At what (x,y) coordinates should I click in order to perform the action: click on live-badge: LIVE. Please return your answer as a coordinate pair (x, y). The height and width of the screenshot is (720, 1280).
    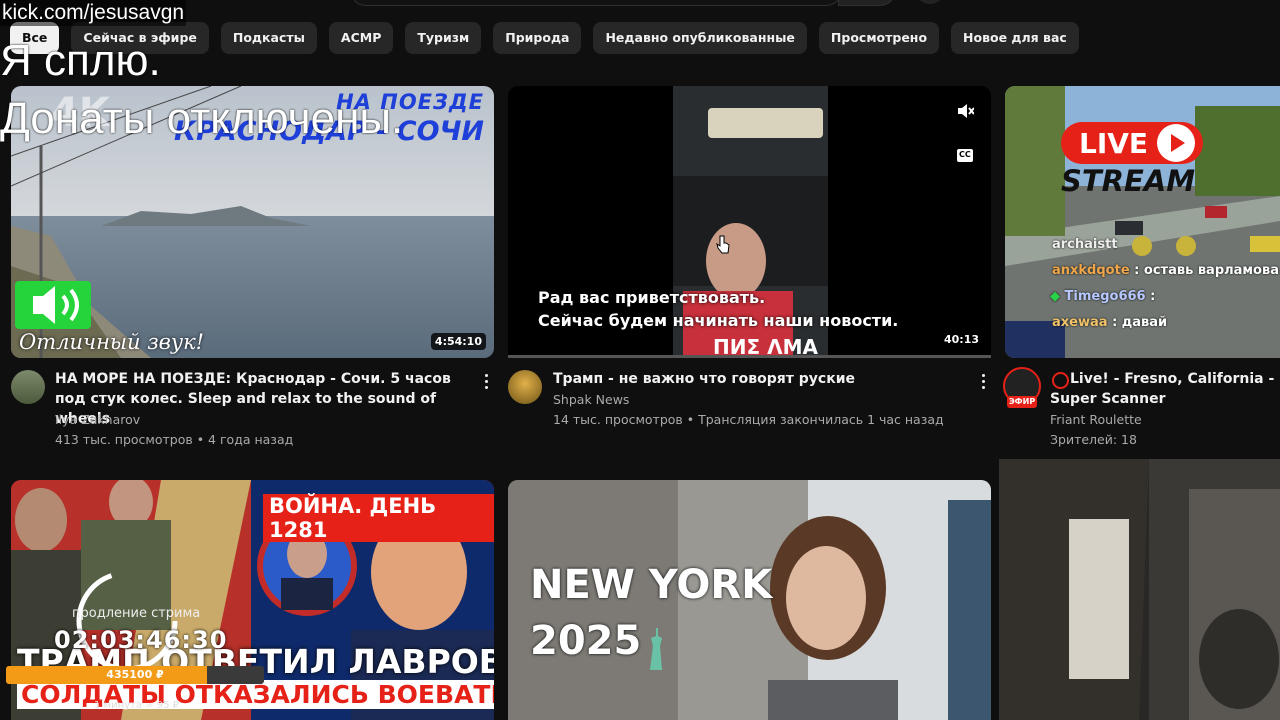
    Looking at the image, I should click on (1132, 143).